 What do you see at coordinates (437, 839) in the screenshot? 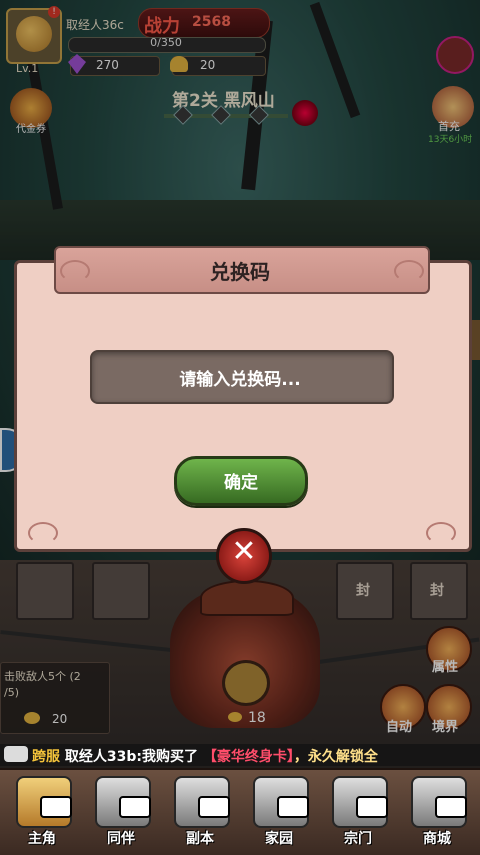
I see `nav-label: 商城` at bounding box center [437, 839].